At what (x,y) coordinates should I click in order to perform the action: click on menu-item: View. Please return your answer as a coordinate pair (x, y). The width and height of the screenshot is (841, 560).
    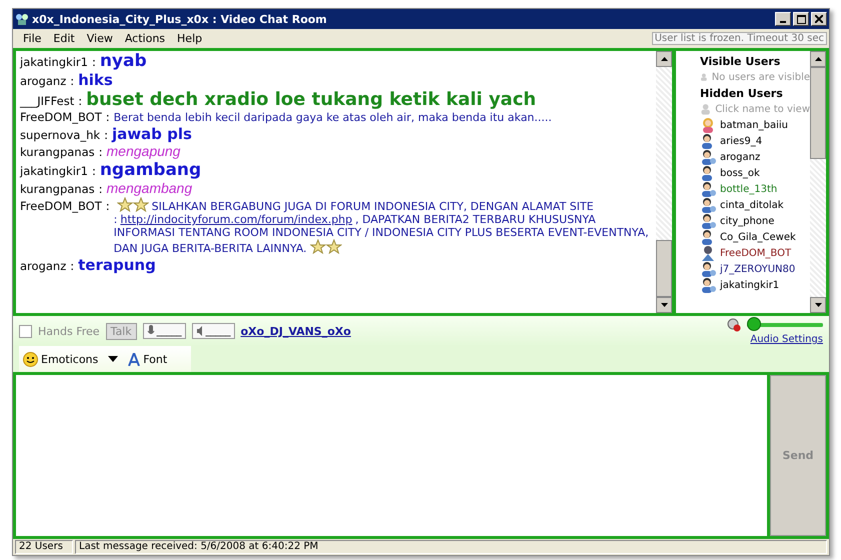
    Looking at the image, I should click on (99, 38).